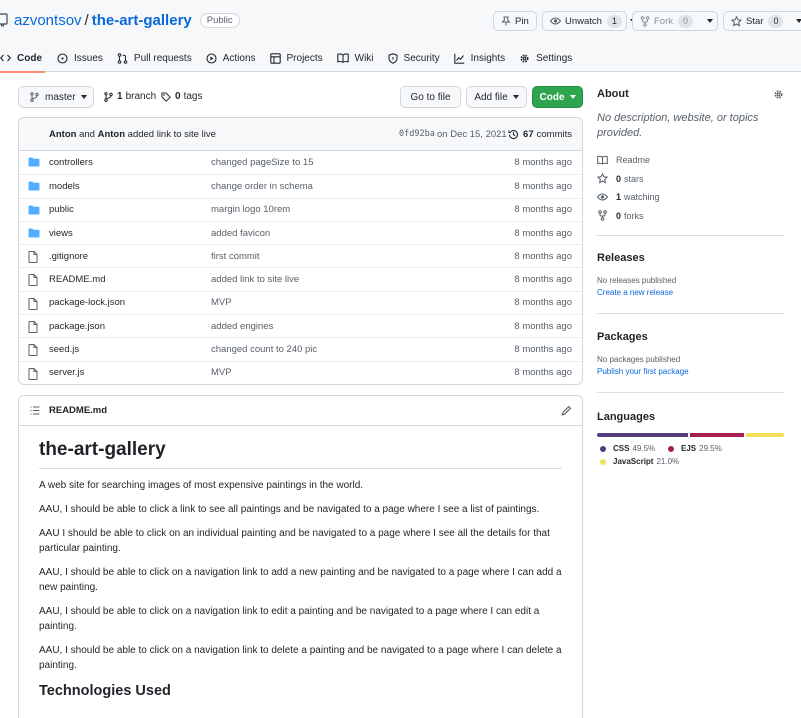 This screenshot has width=801, height=718. I want to click on watchers-link: 1 watching, so click(692, 197).